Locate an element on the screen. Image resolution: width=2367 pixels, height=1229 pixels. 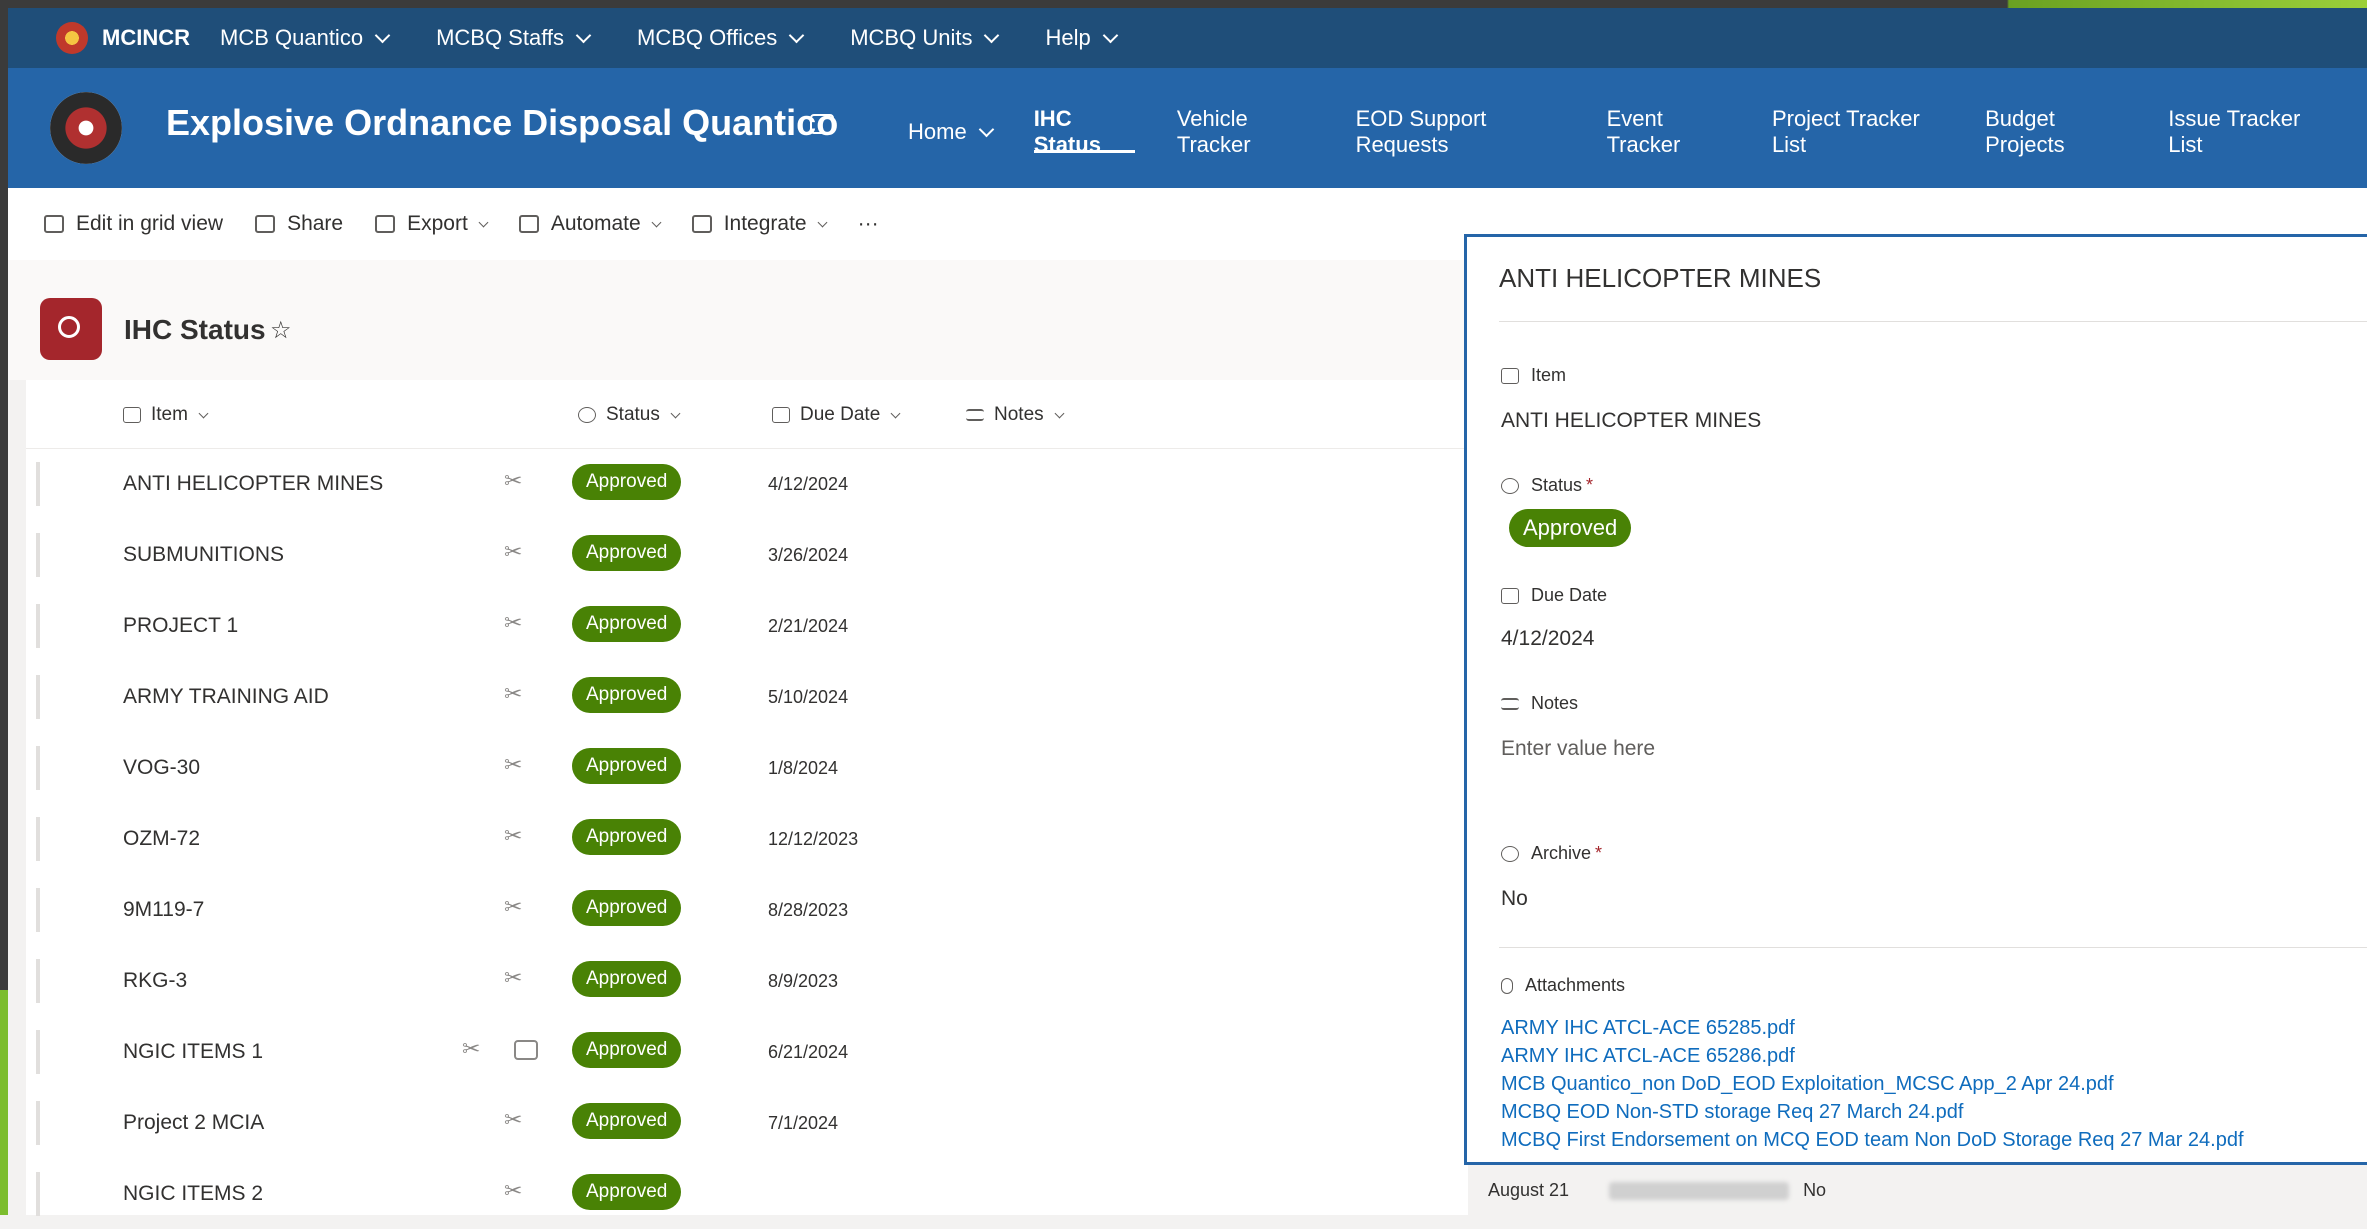
field-label-text: Due Date is located at coordinates (1569, 595).